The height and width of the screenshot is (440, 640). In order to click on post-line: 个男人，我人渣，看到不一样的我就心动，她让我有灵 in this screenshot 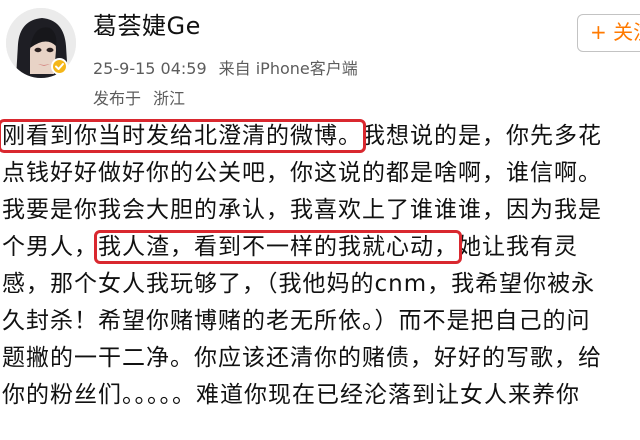, I will do `click(321, 247)`.